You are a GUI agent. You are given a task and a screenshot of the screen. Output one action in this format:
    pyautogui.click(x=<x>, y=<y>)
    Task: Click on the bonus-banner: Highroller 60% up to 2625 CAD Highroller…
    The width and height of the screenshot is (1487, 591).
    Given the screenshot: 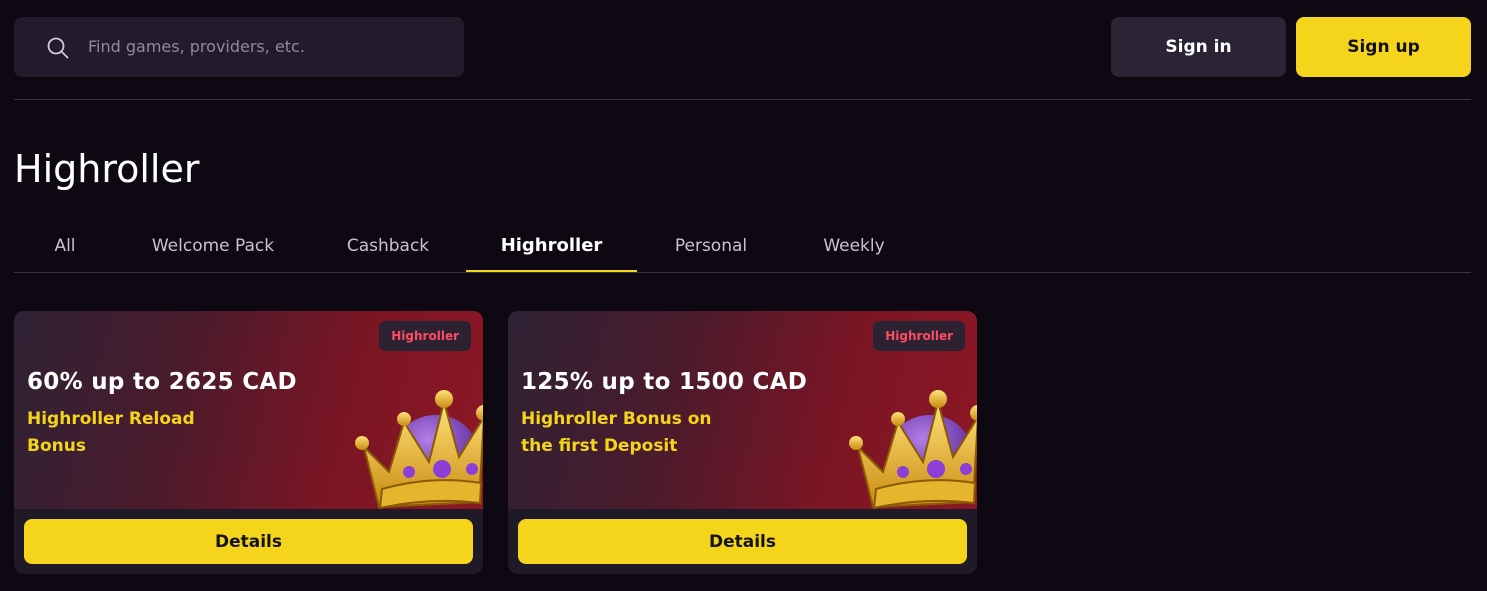 What is the action you would take?
    pyautogui.click(x=248, y=410)
    